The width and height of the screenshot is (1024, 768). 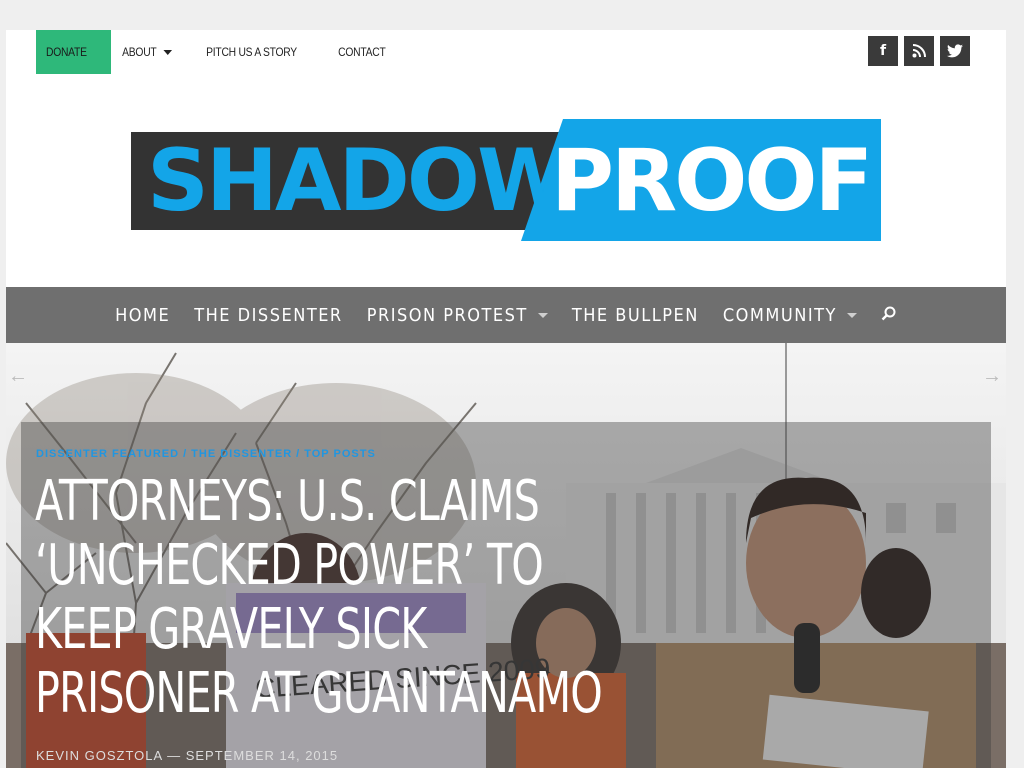 What do you see at coordinates (955, 51) in the screenshot?
I see `twitter-icon` at bounding box center [955, 51].